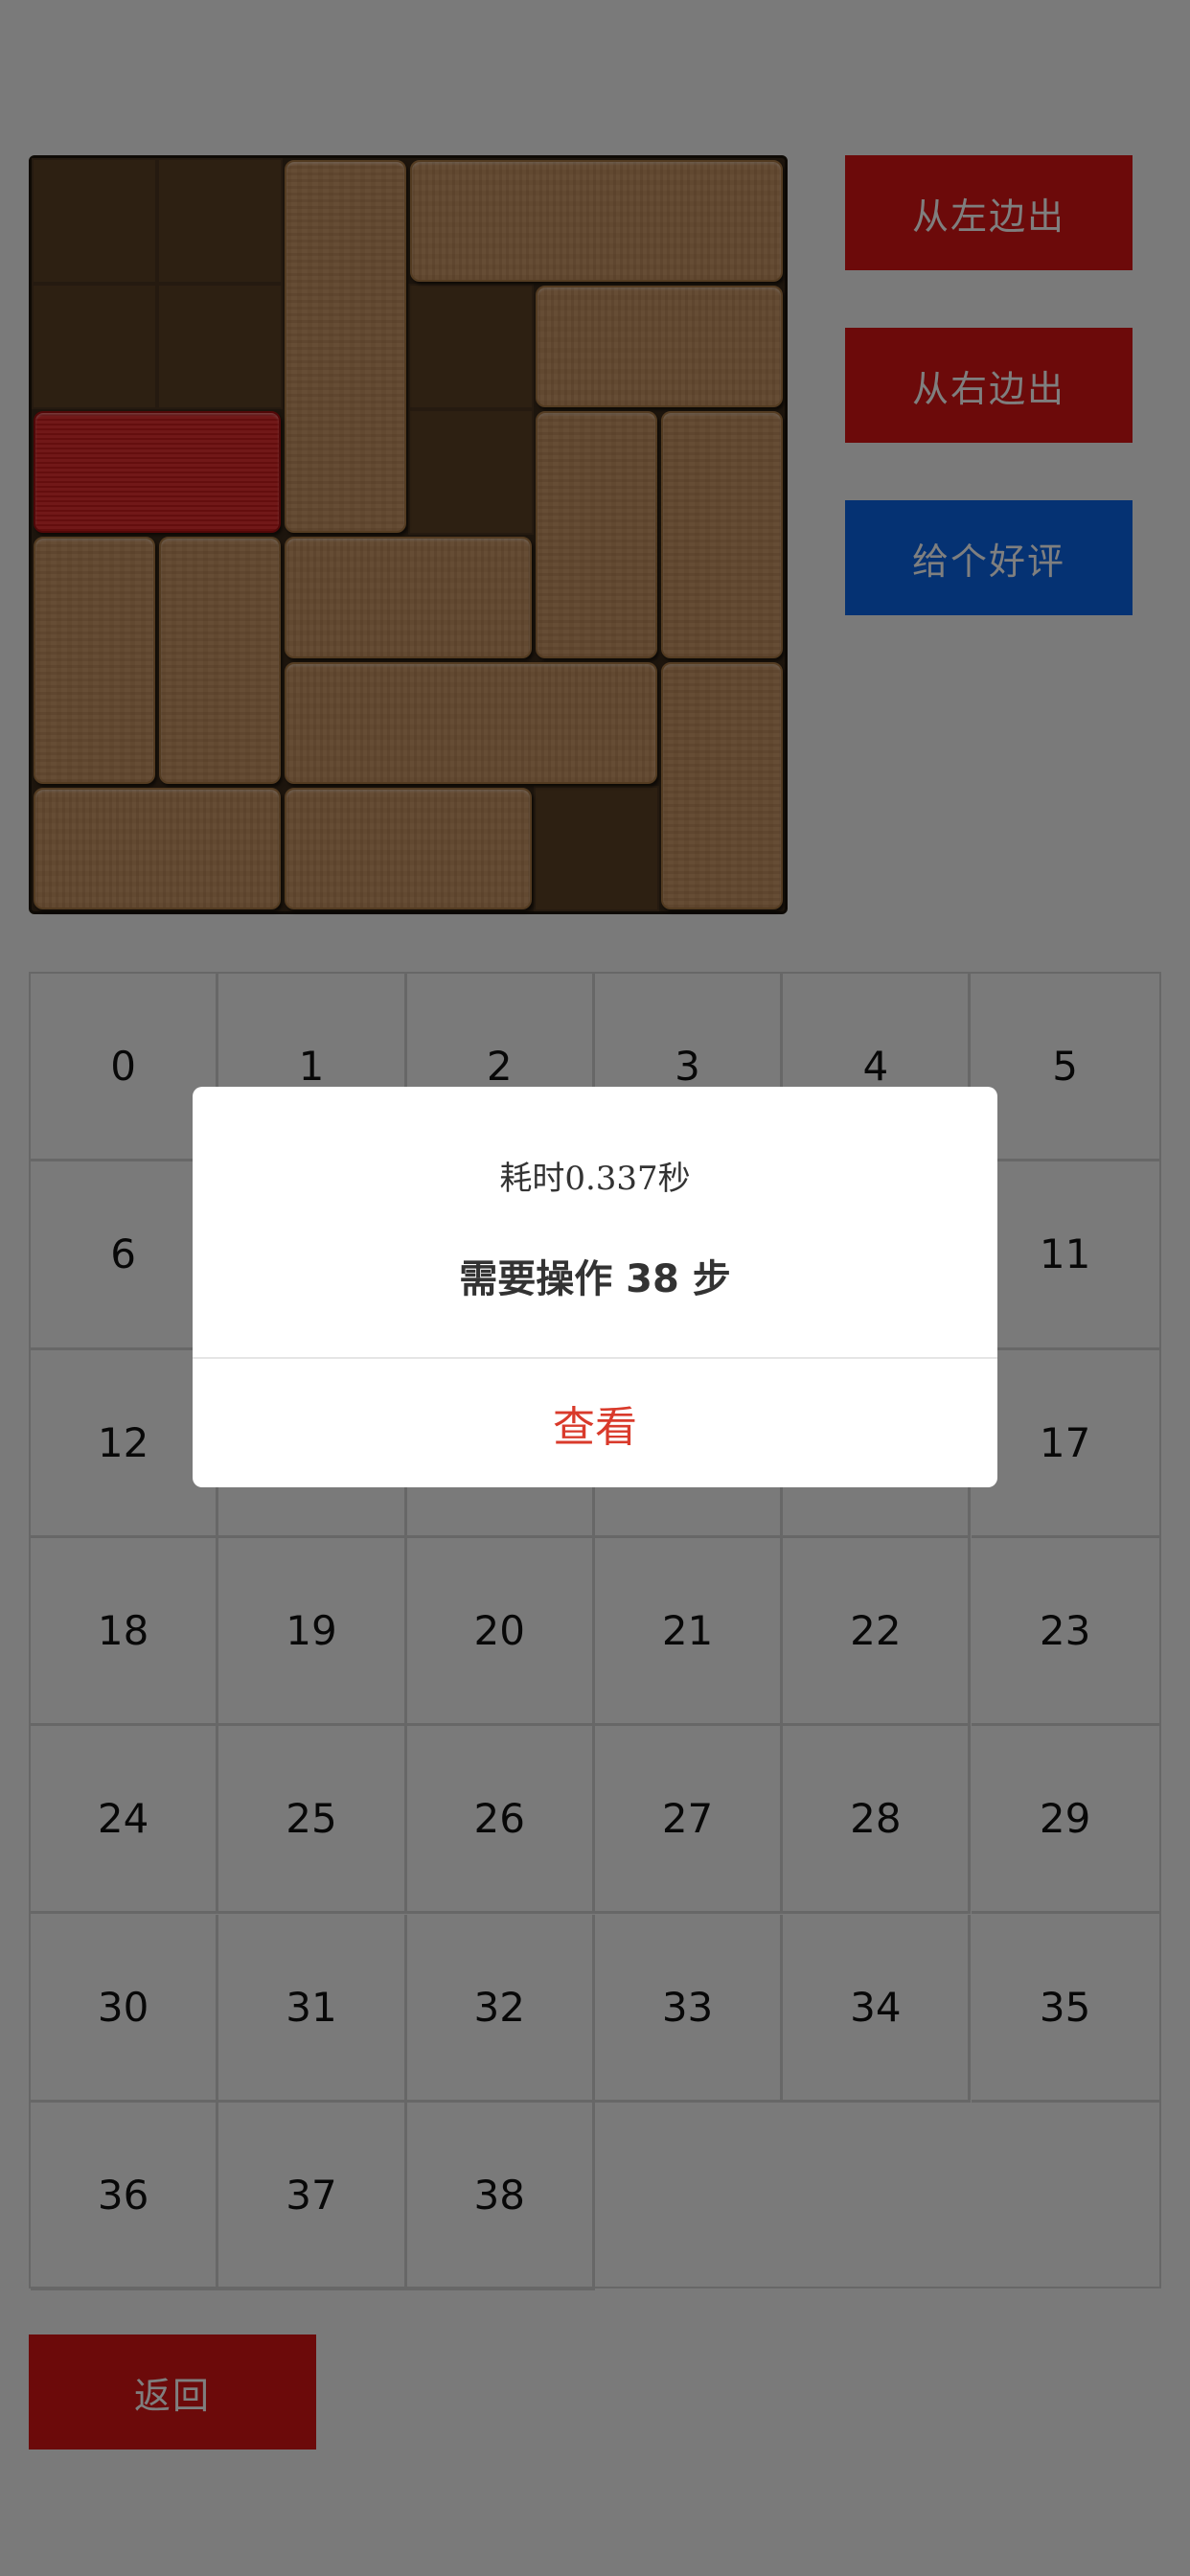 Image resolution: width=1190 pixels, height=2576 pixels. I want to click on result-dialog: 耗时0.337秒 需要操作 38 步 查看, so click(595, 1287).